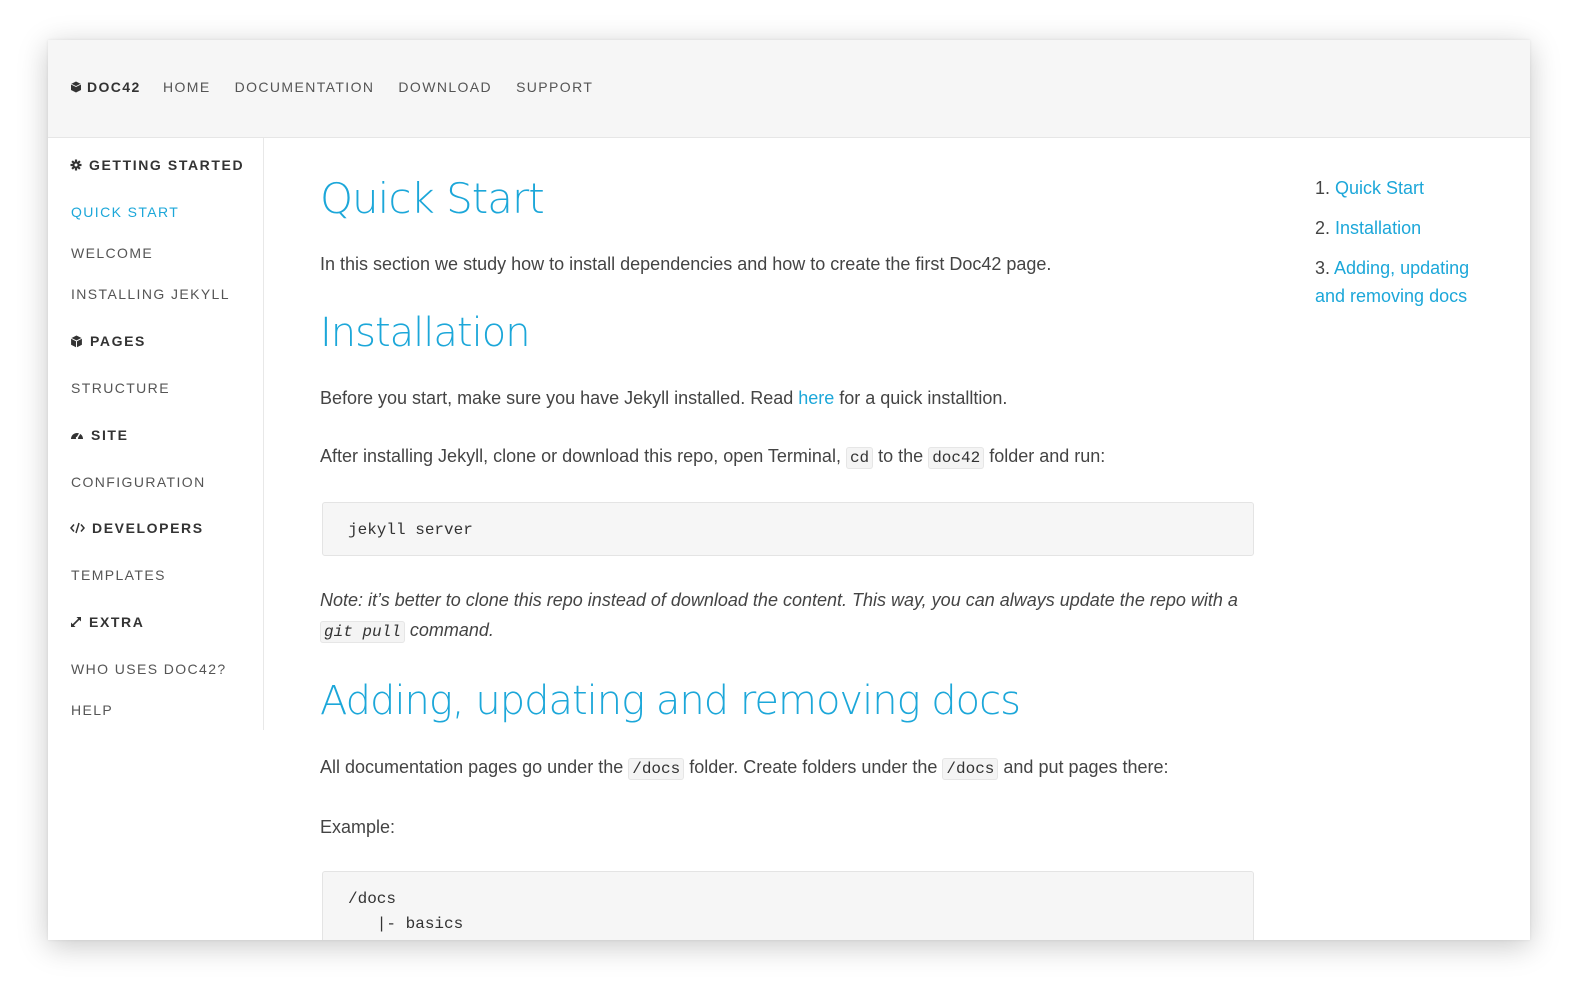 The width and height of the screenshot is (1578, 998). Describe the element at coordinates (187, 87) in the screenshot. I see `nav-home-link: HOME` at that location.